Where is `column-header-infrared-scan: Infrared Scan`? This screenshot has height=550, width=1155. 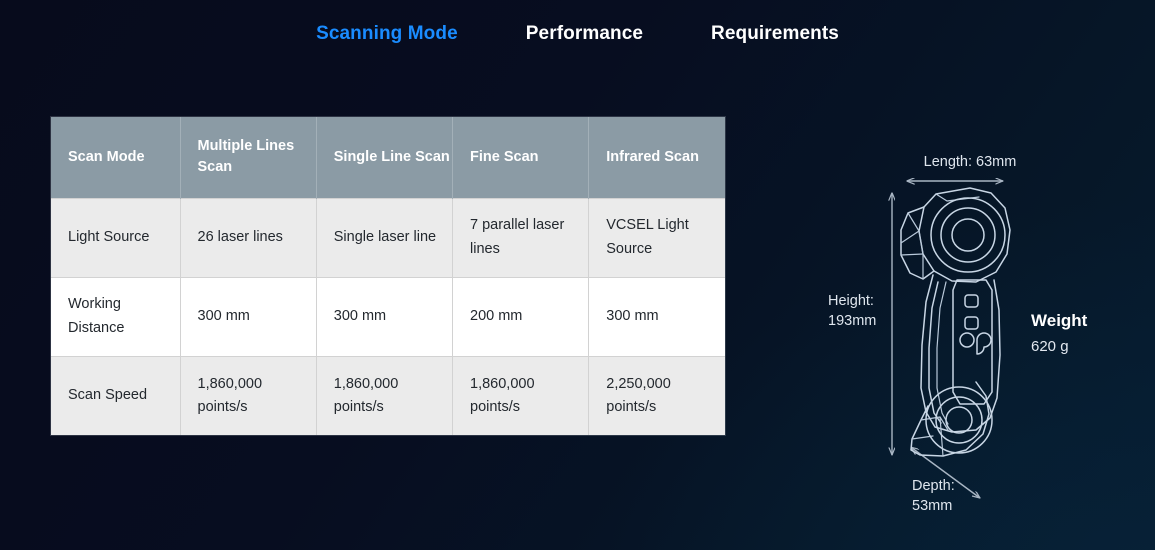 column-header-infrared-scan: Infrared Scan is located at coordinates (656, 157).